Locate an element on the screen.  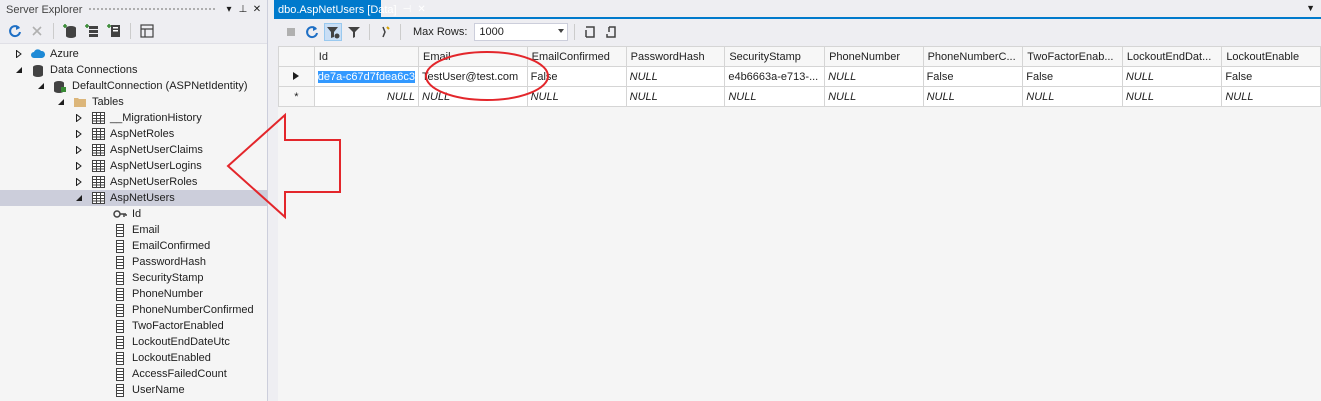
connect-to-sharepoint-icon is located at coordinates (114, 31).